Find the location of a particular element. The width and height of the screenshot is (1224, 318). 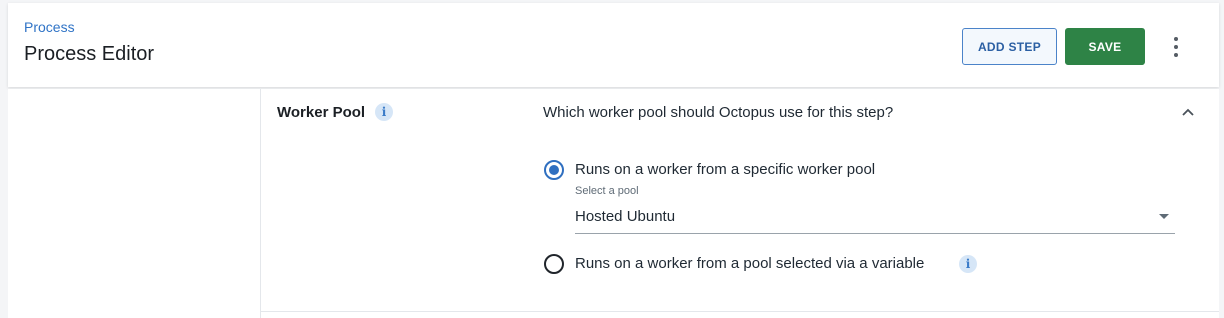

step-list-pane is located at coordinates (134, 203).